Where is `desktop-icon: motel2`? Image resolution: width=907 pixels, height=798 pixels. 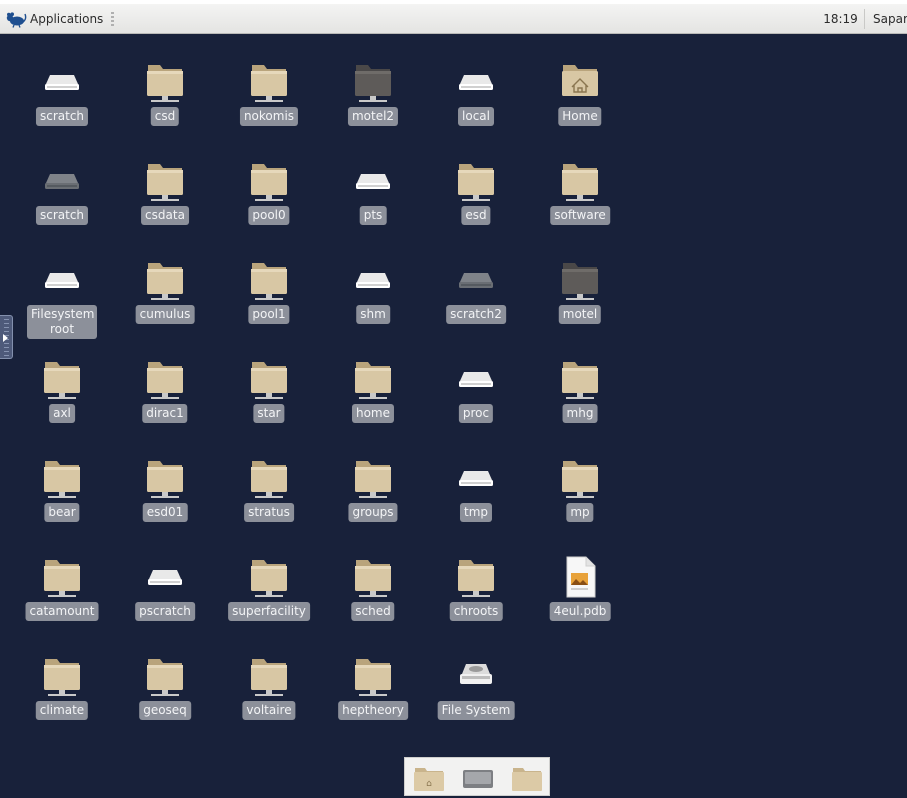
desktop-icon: motel2 is located at coordinates (373, 107).